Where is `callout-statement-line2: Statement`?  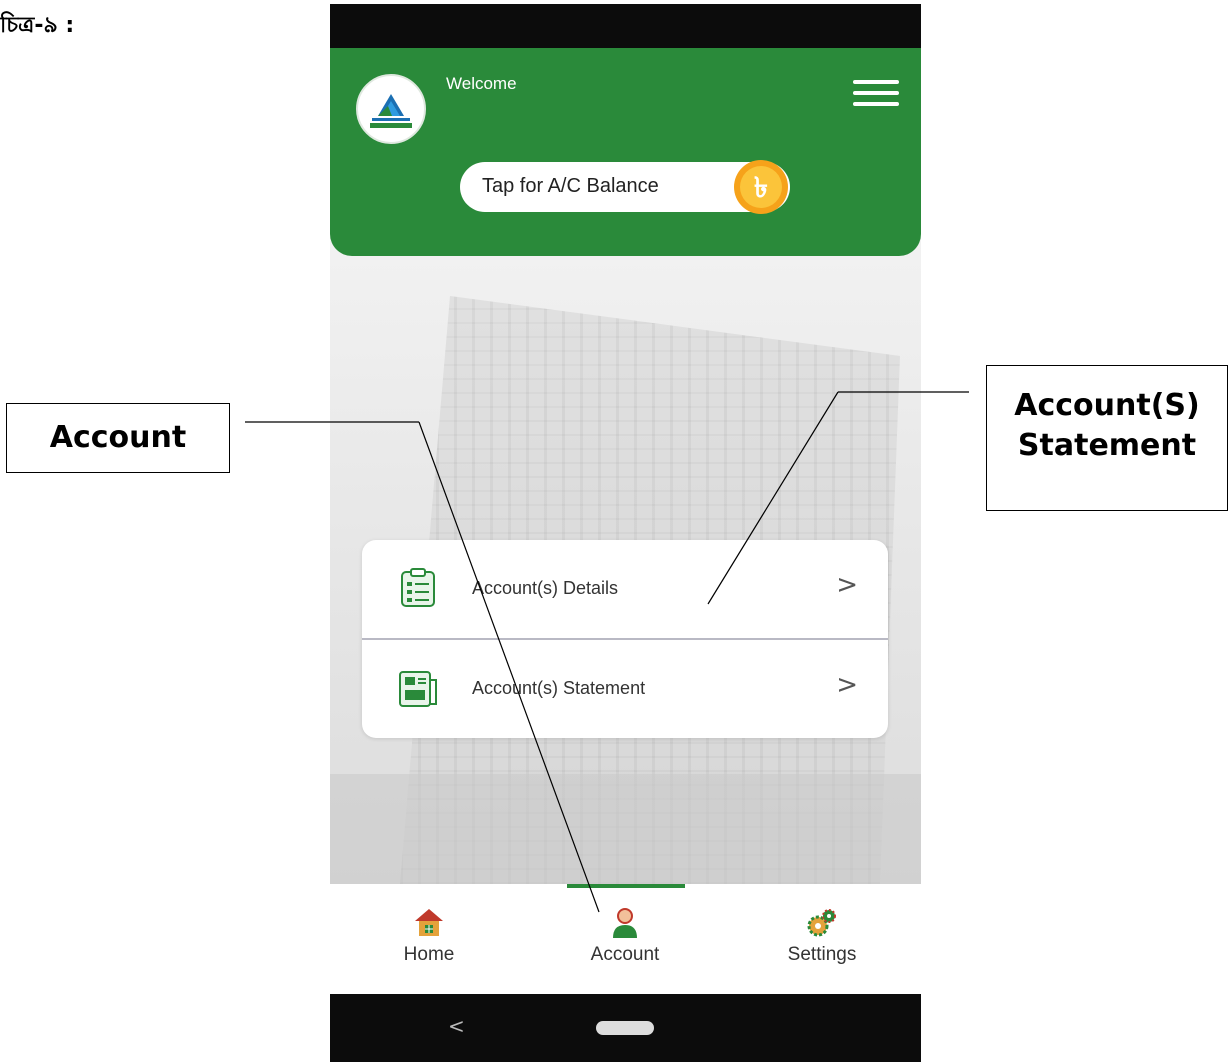
callout-statement-line2: Statement is located at coordinates (1107, 445).